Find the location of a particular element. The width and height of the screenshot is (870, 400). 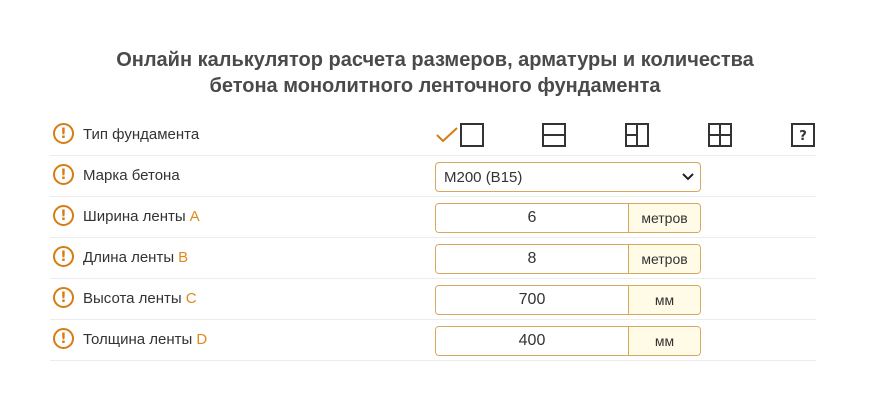

four-cell-grid-icon is located at coordinates (720, 135).